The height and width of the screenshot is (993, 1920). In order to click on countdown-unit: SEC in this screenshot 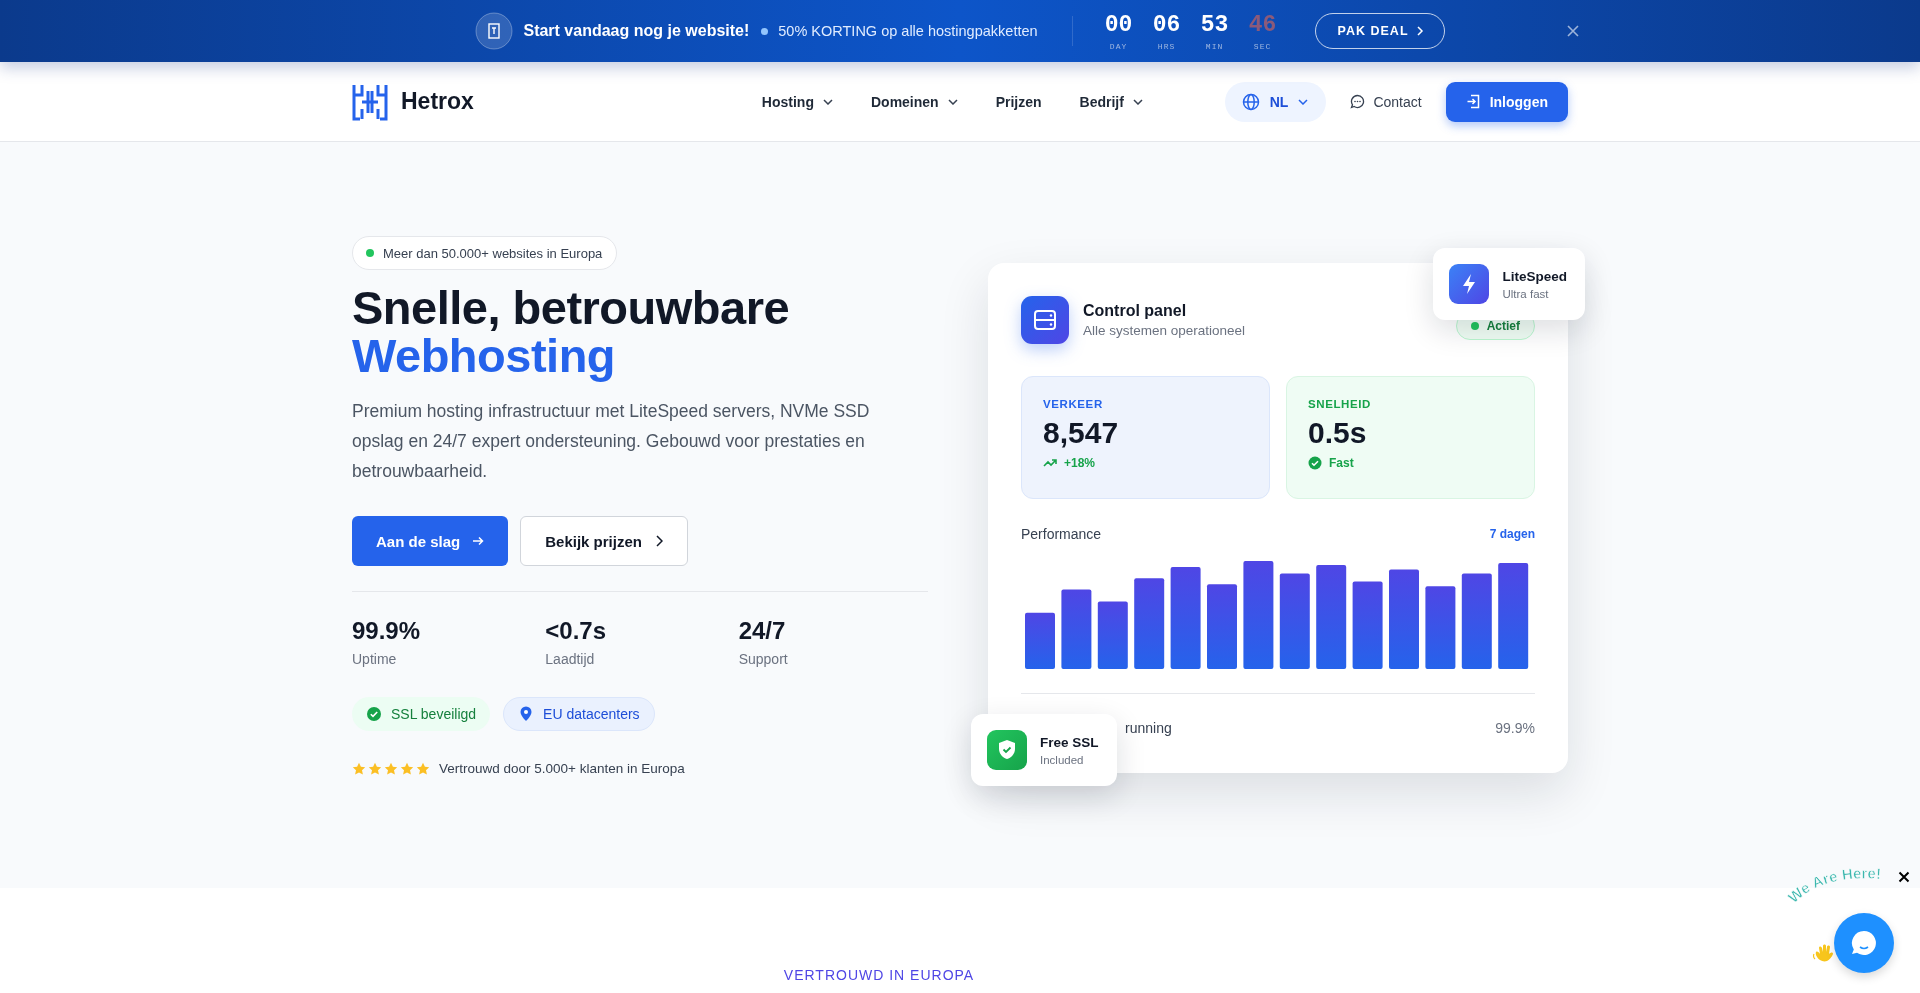, I will do `click(1262, 46)`.